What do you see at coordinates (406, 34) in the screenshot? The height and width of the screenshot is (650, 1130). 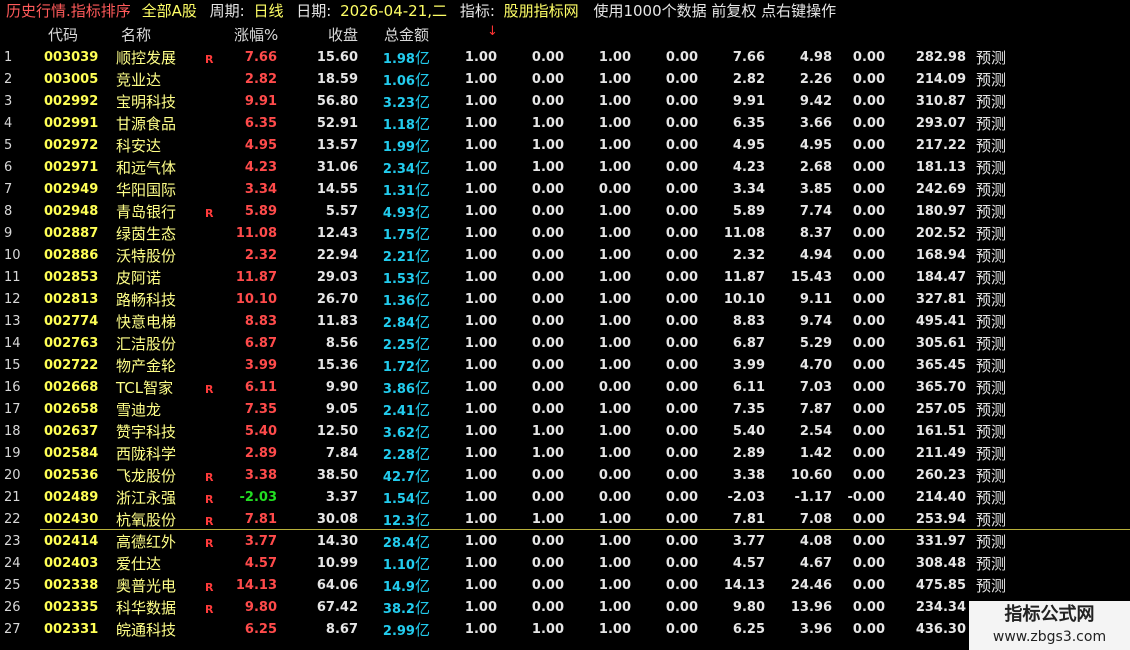 I see `column-header-amount: 总金额` at bounding box center [406, 34].